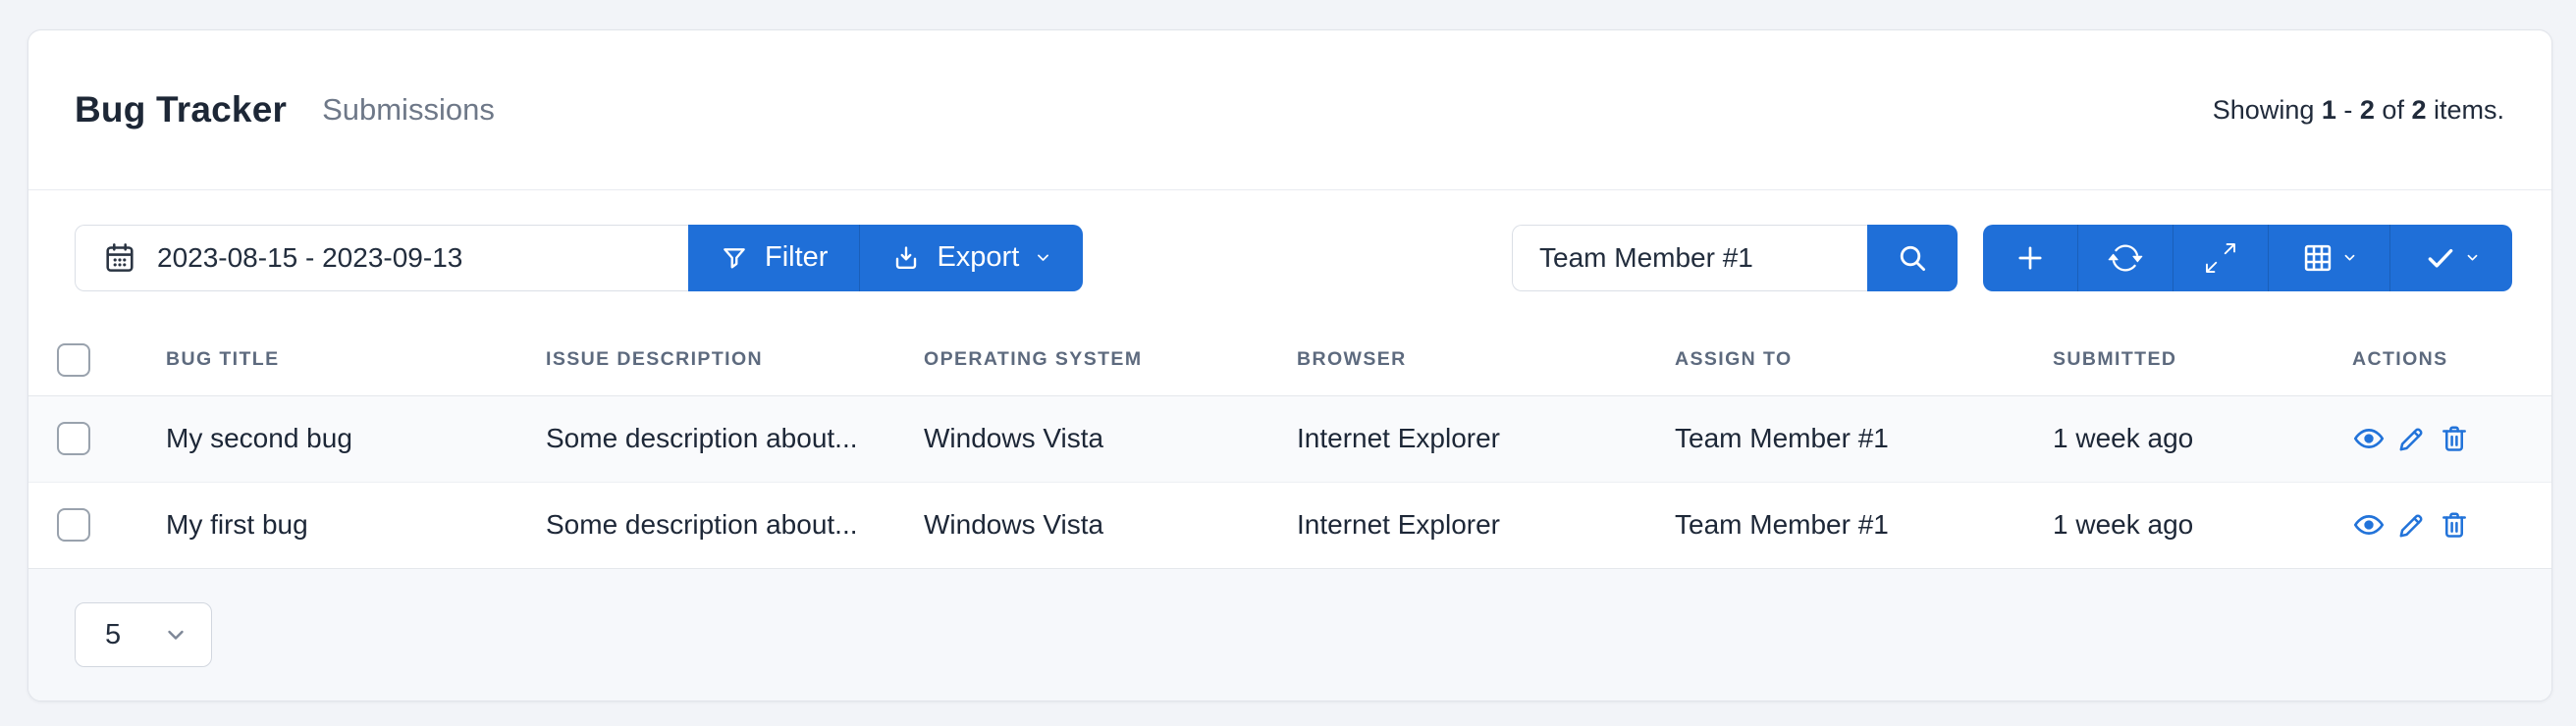 The width and height of the screenshot is (2576, 726). What do you see at coordinates (734, 258) in the screenshot?
I see `filter-funnel-icon` at bounding box center [734, 258].